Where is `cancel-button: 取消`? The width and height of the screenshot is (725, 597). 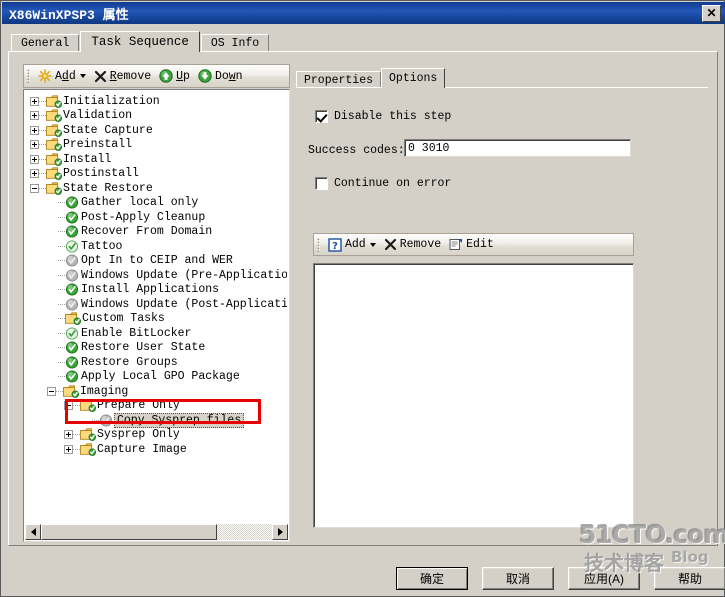 cancel-button: 取消 is located at coordinates (518, 578).